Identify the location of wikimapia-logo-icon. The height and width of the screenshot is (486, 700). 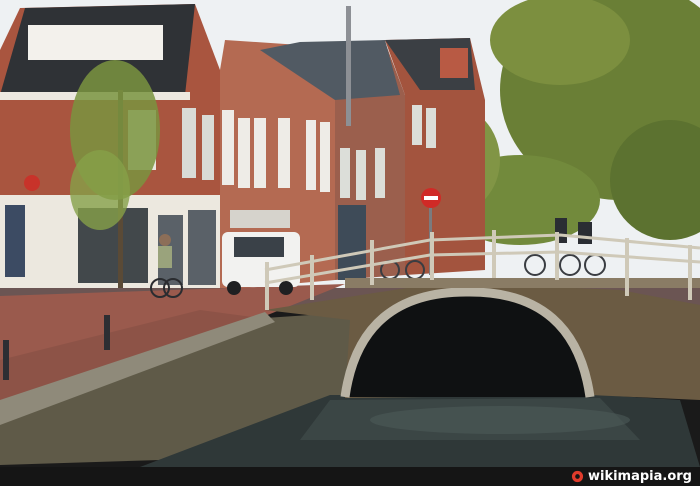
(577, 476).